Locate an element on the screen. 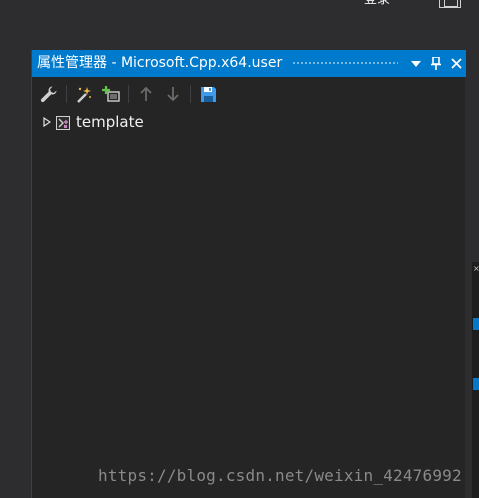 Image resolution: width=479 pixels, height=498 pixels. save-icon is located at coordinates (208, 94).